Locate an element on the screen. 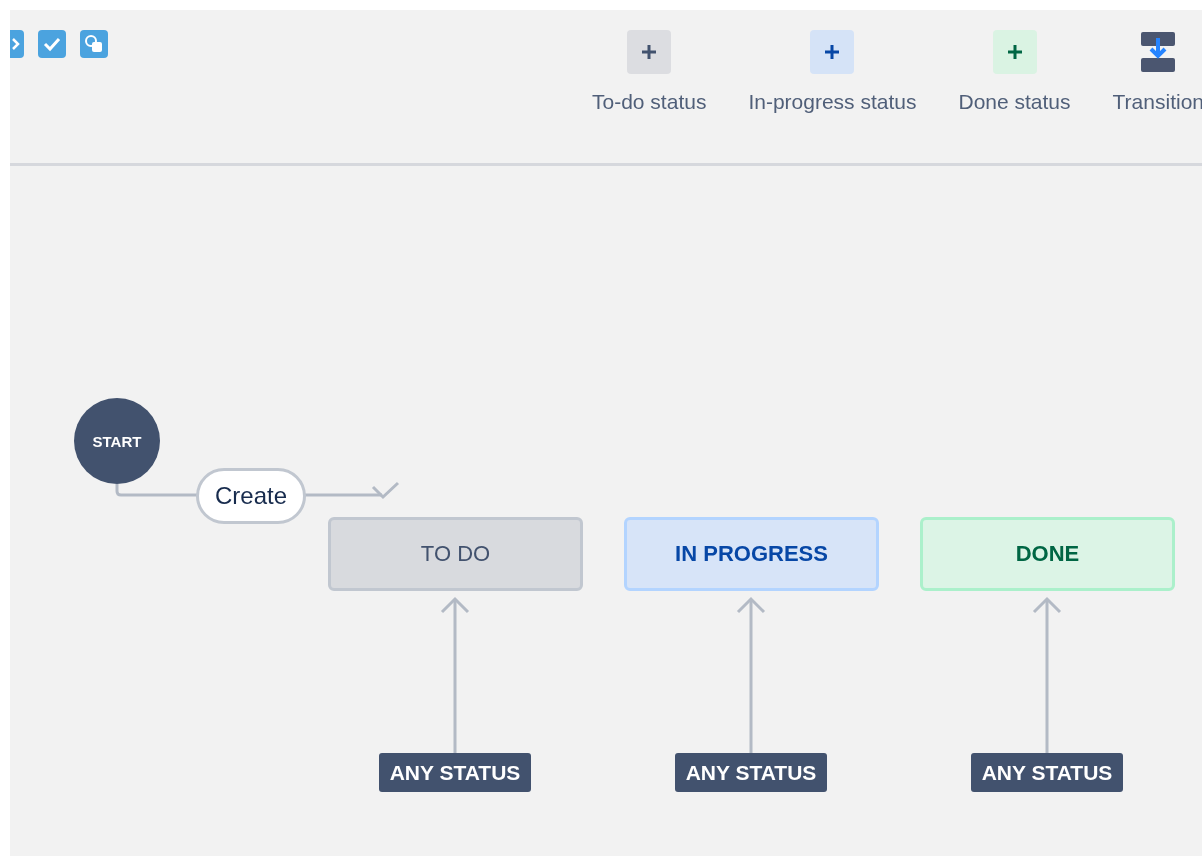  add-status-button: In-progress status is located at coordinates (832, 72).